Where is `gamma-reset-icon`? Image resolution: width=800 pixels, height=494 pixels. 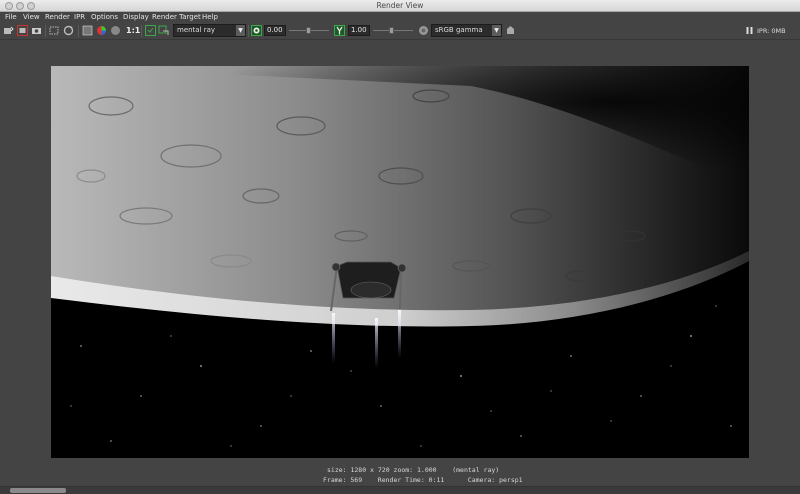
gamma-reset-icon is located at coordinates (339, 30).